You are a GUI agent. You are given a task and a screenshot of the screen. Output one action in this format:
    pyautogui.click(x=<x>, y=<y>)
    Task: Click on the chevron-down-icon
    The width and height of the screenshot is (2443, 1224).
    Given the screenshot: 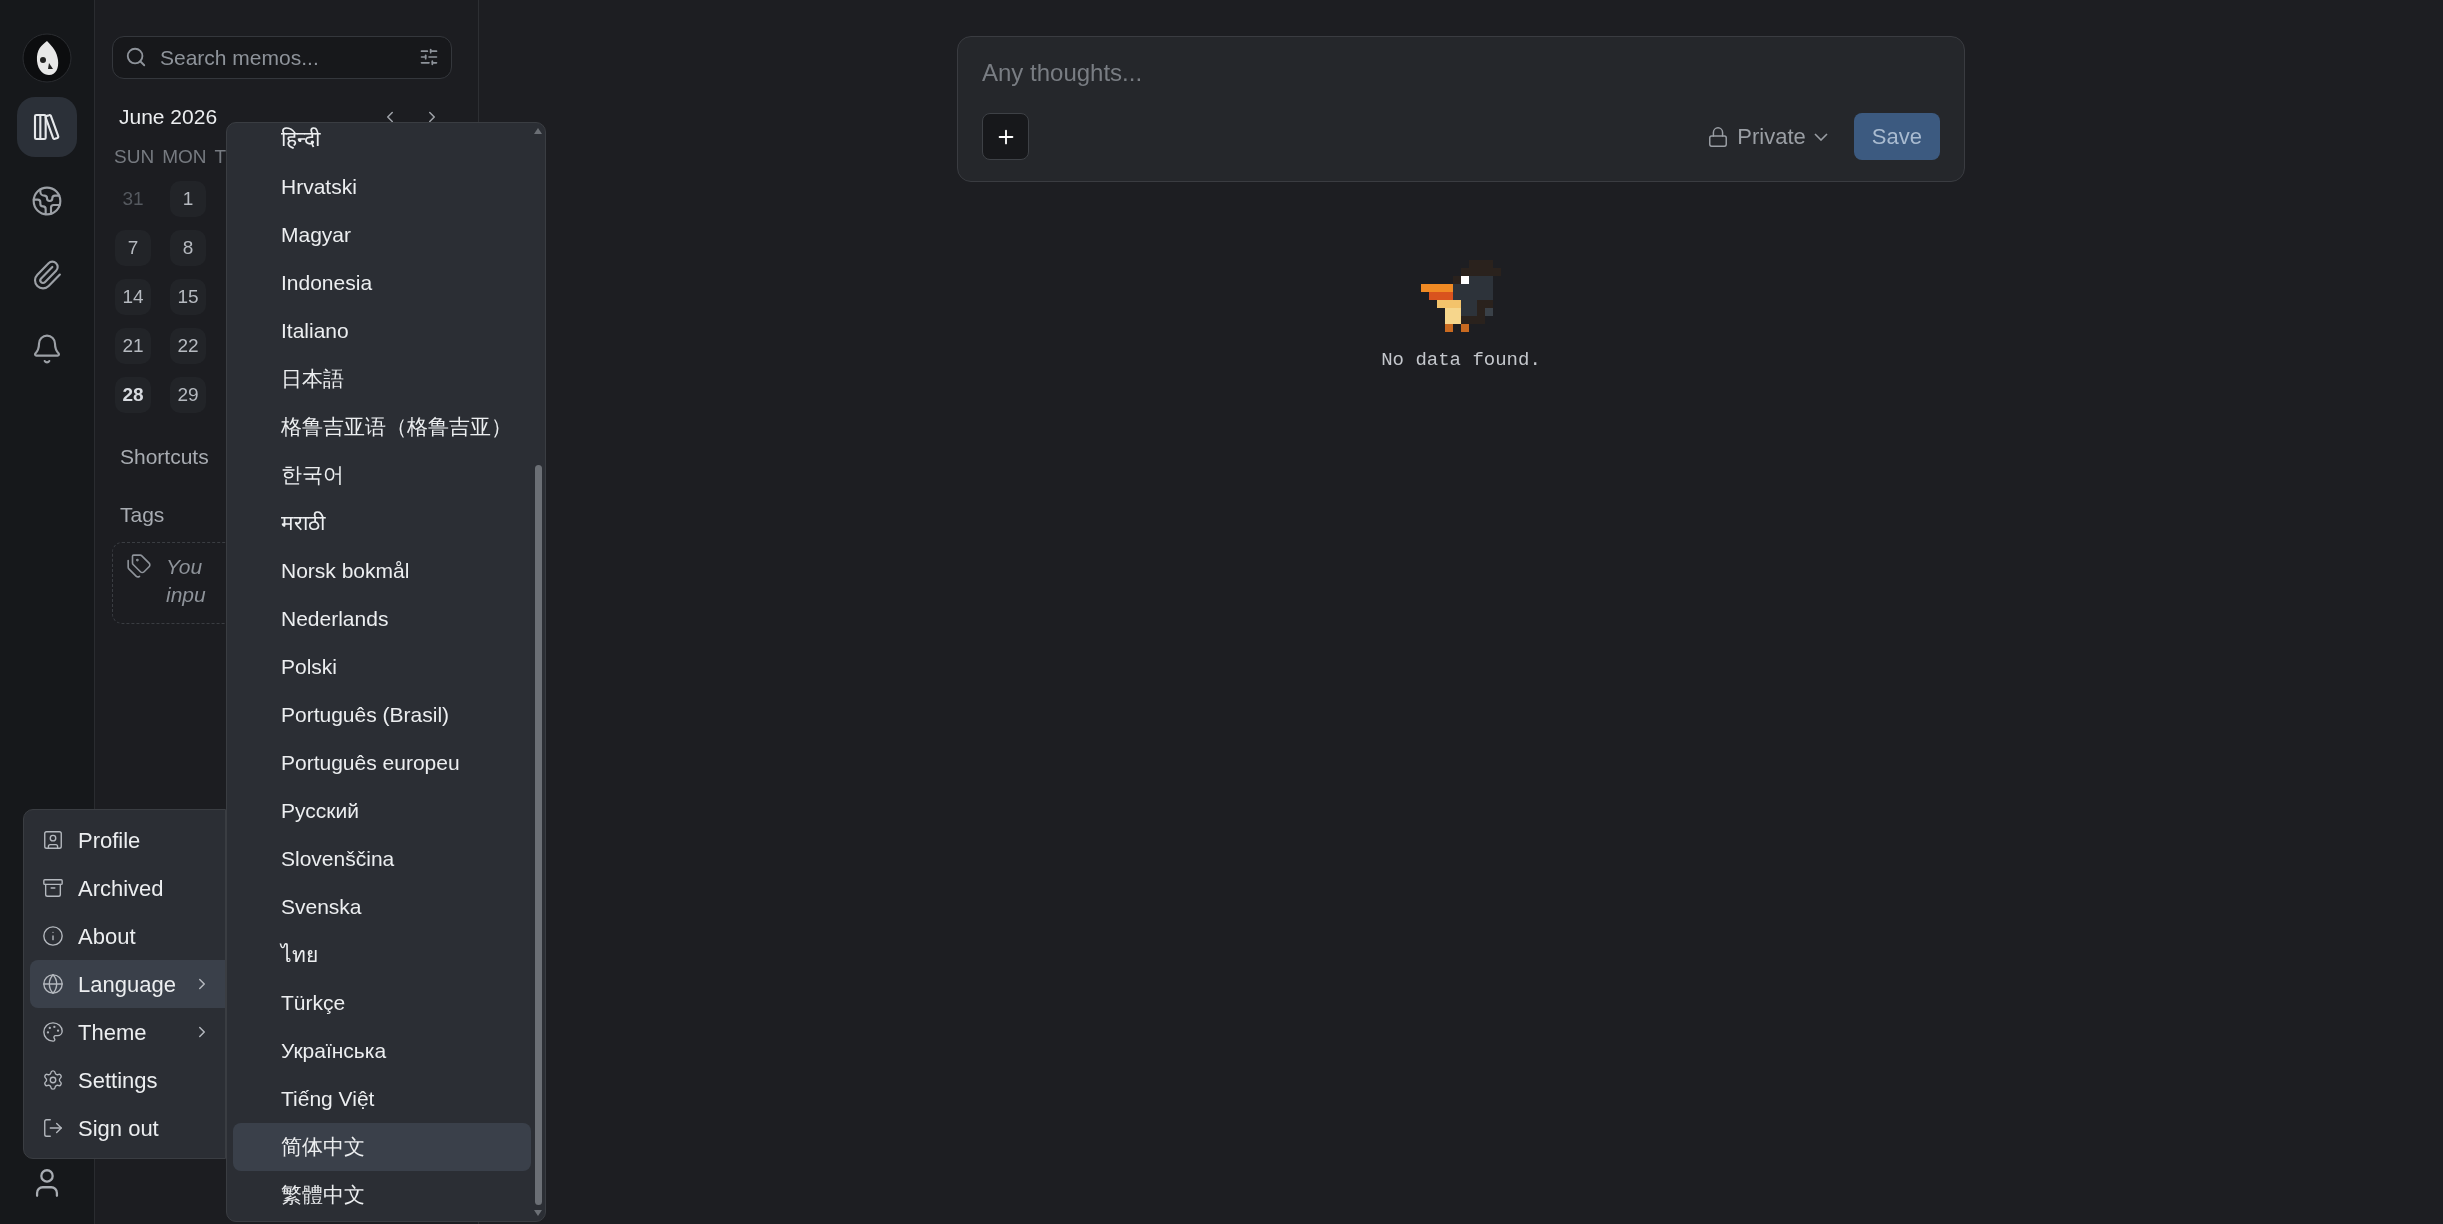 What is the action you would take?
    pyautogui.click(x=1820, y=136)
    